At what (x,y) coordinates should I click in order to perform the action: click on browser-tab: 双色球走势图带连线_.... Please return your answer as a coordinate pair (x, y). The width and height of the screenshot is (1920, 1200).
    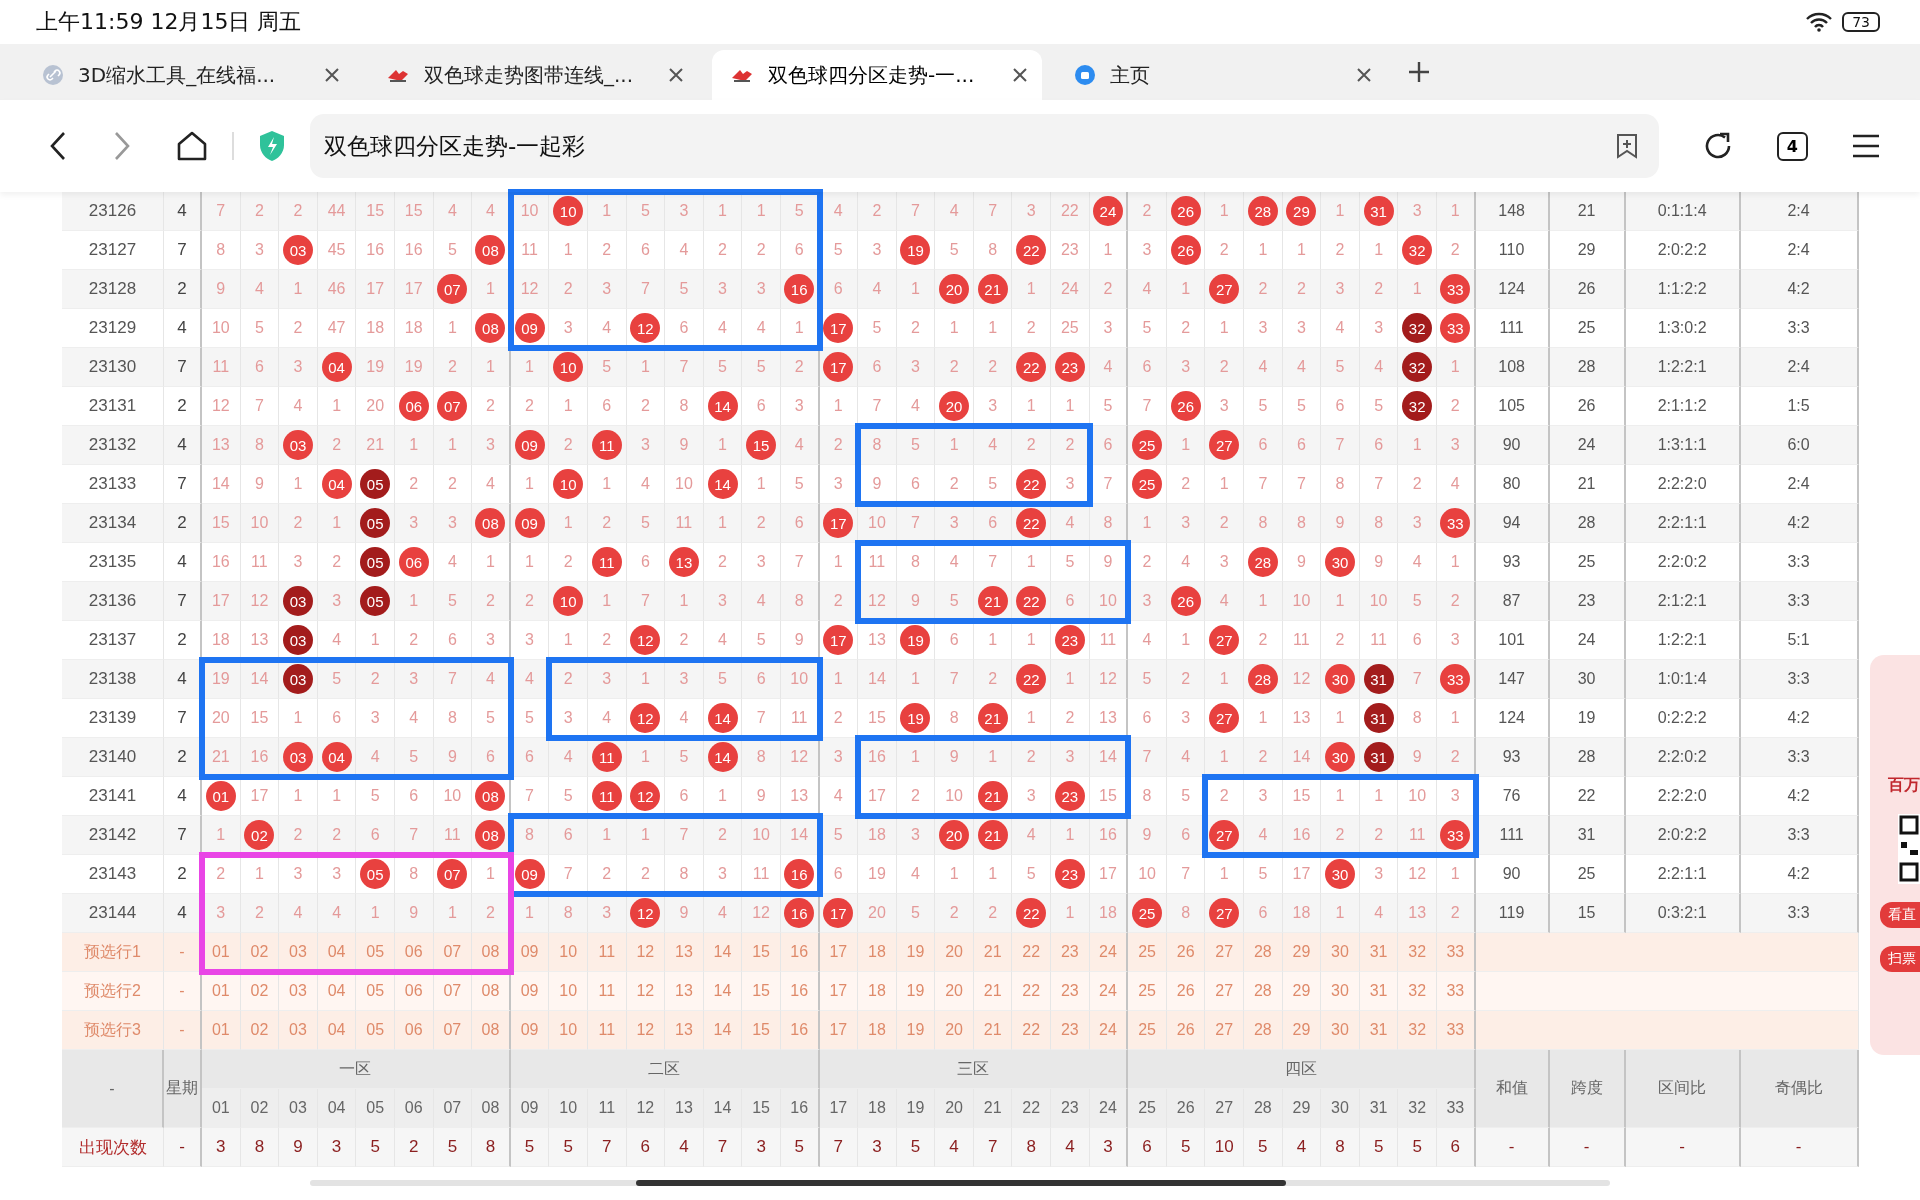
    Looking at the image, I should click on (533, 75).